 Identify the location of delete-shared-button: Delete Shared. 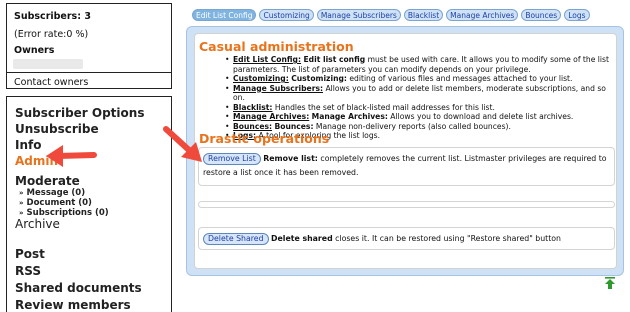
(236, 239).